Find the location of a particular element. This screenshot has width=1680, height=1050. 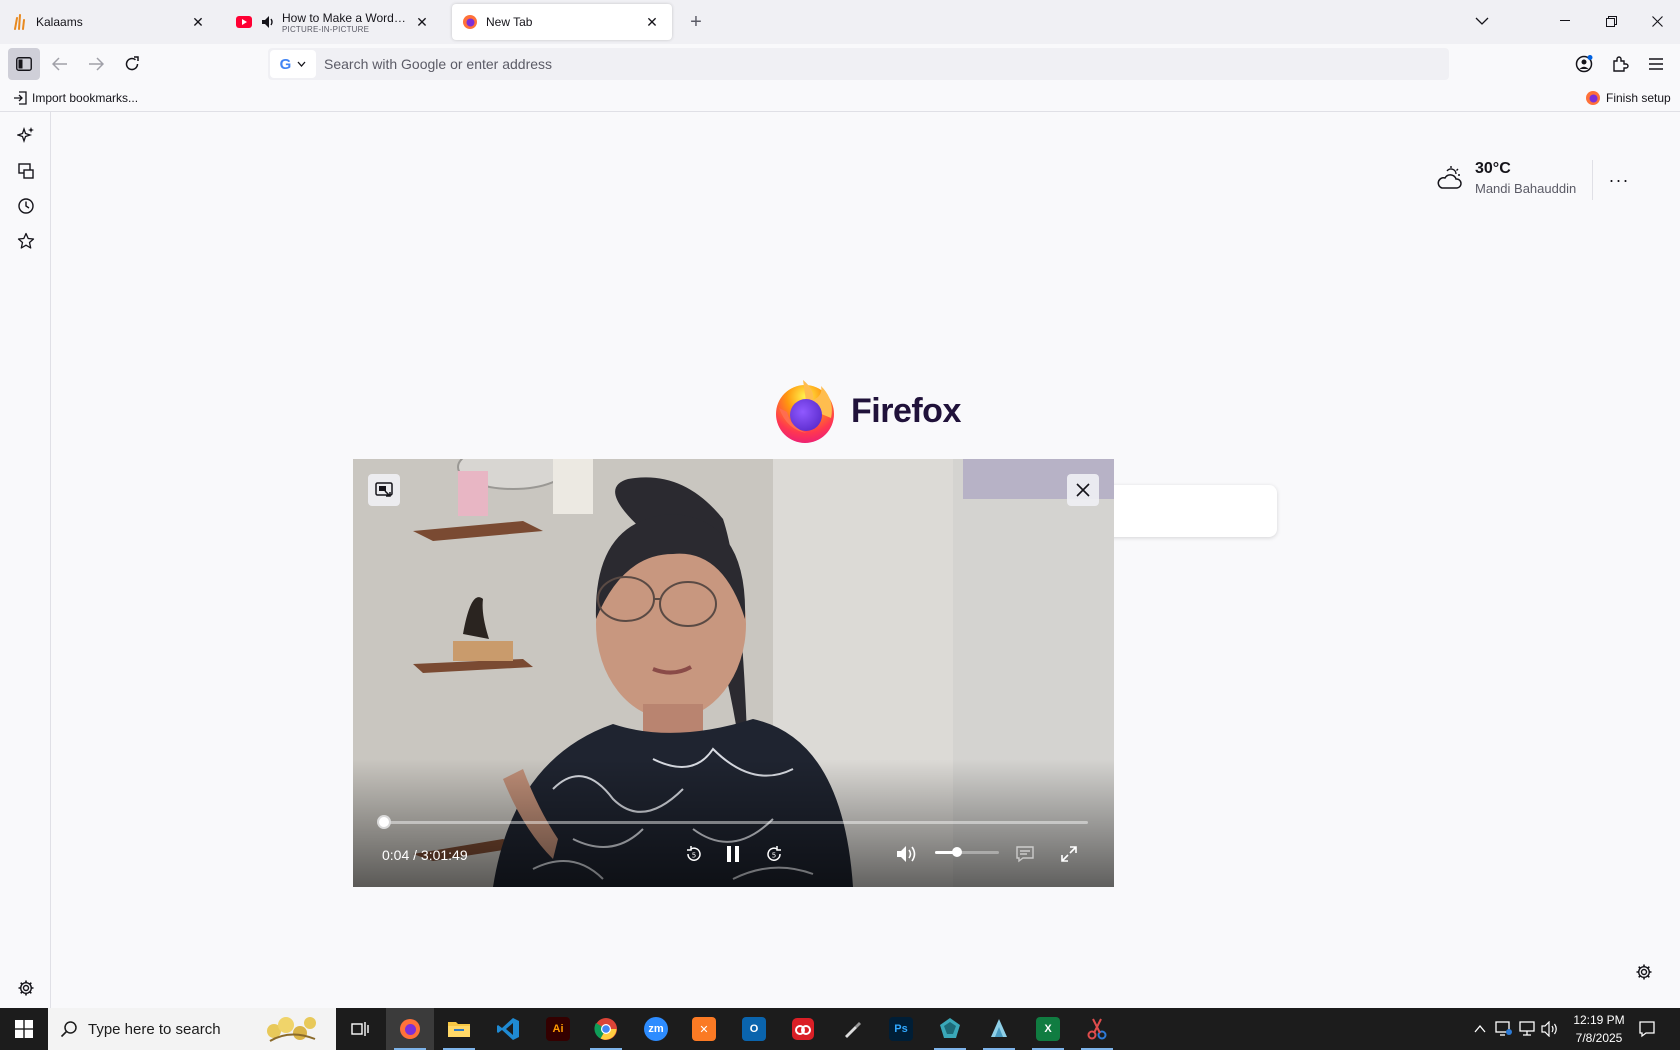

history-icon is located at coordinates (26, 206).